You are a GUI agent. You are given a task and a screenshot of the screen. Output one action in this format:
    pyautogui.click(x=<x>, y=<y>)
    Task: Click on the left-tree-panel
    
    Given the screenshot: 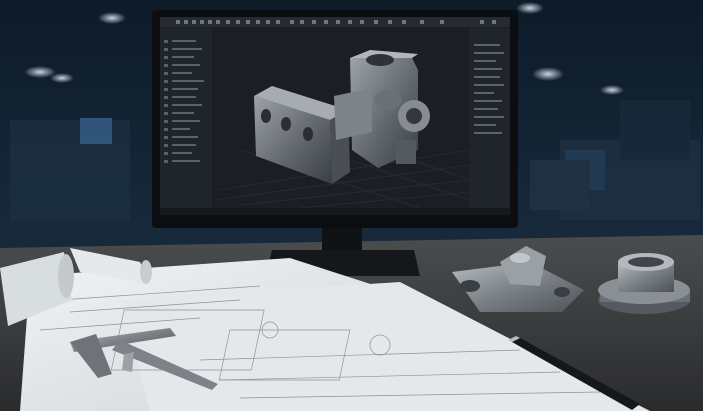 What is the action you would take?
    pyautogui.click(x=186, y=118)
    